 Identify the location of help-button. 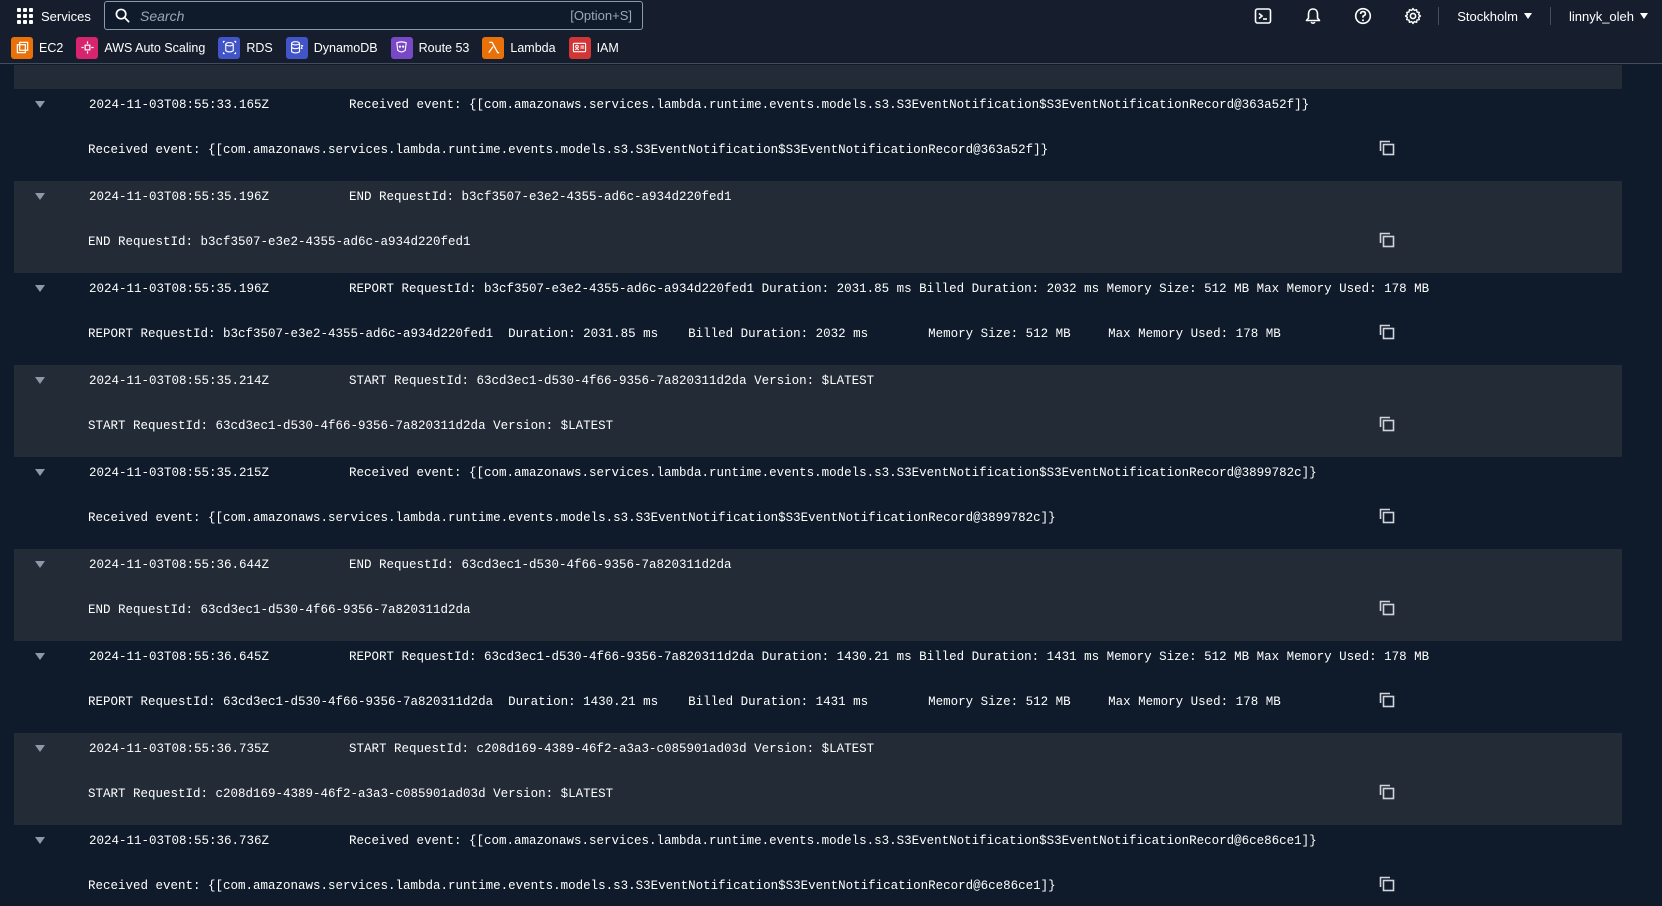
(1363, 16).